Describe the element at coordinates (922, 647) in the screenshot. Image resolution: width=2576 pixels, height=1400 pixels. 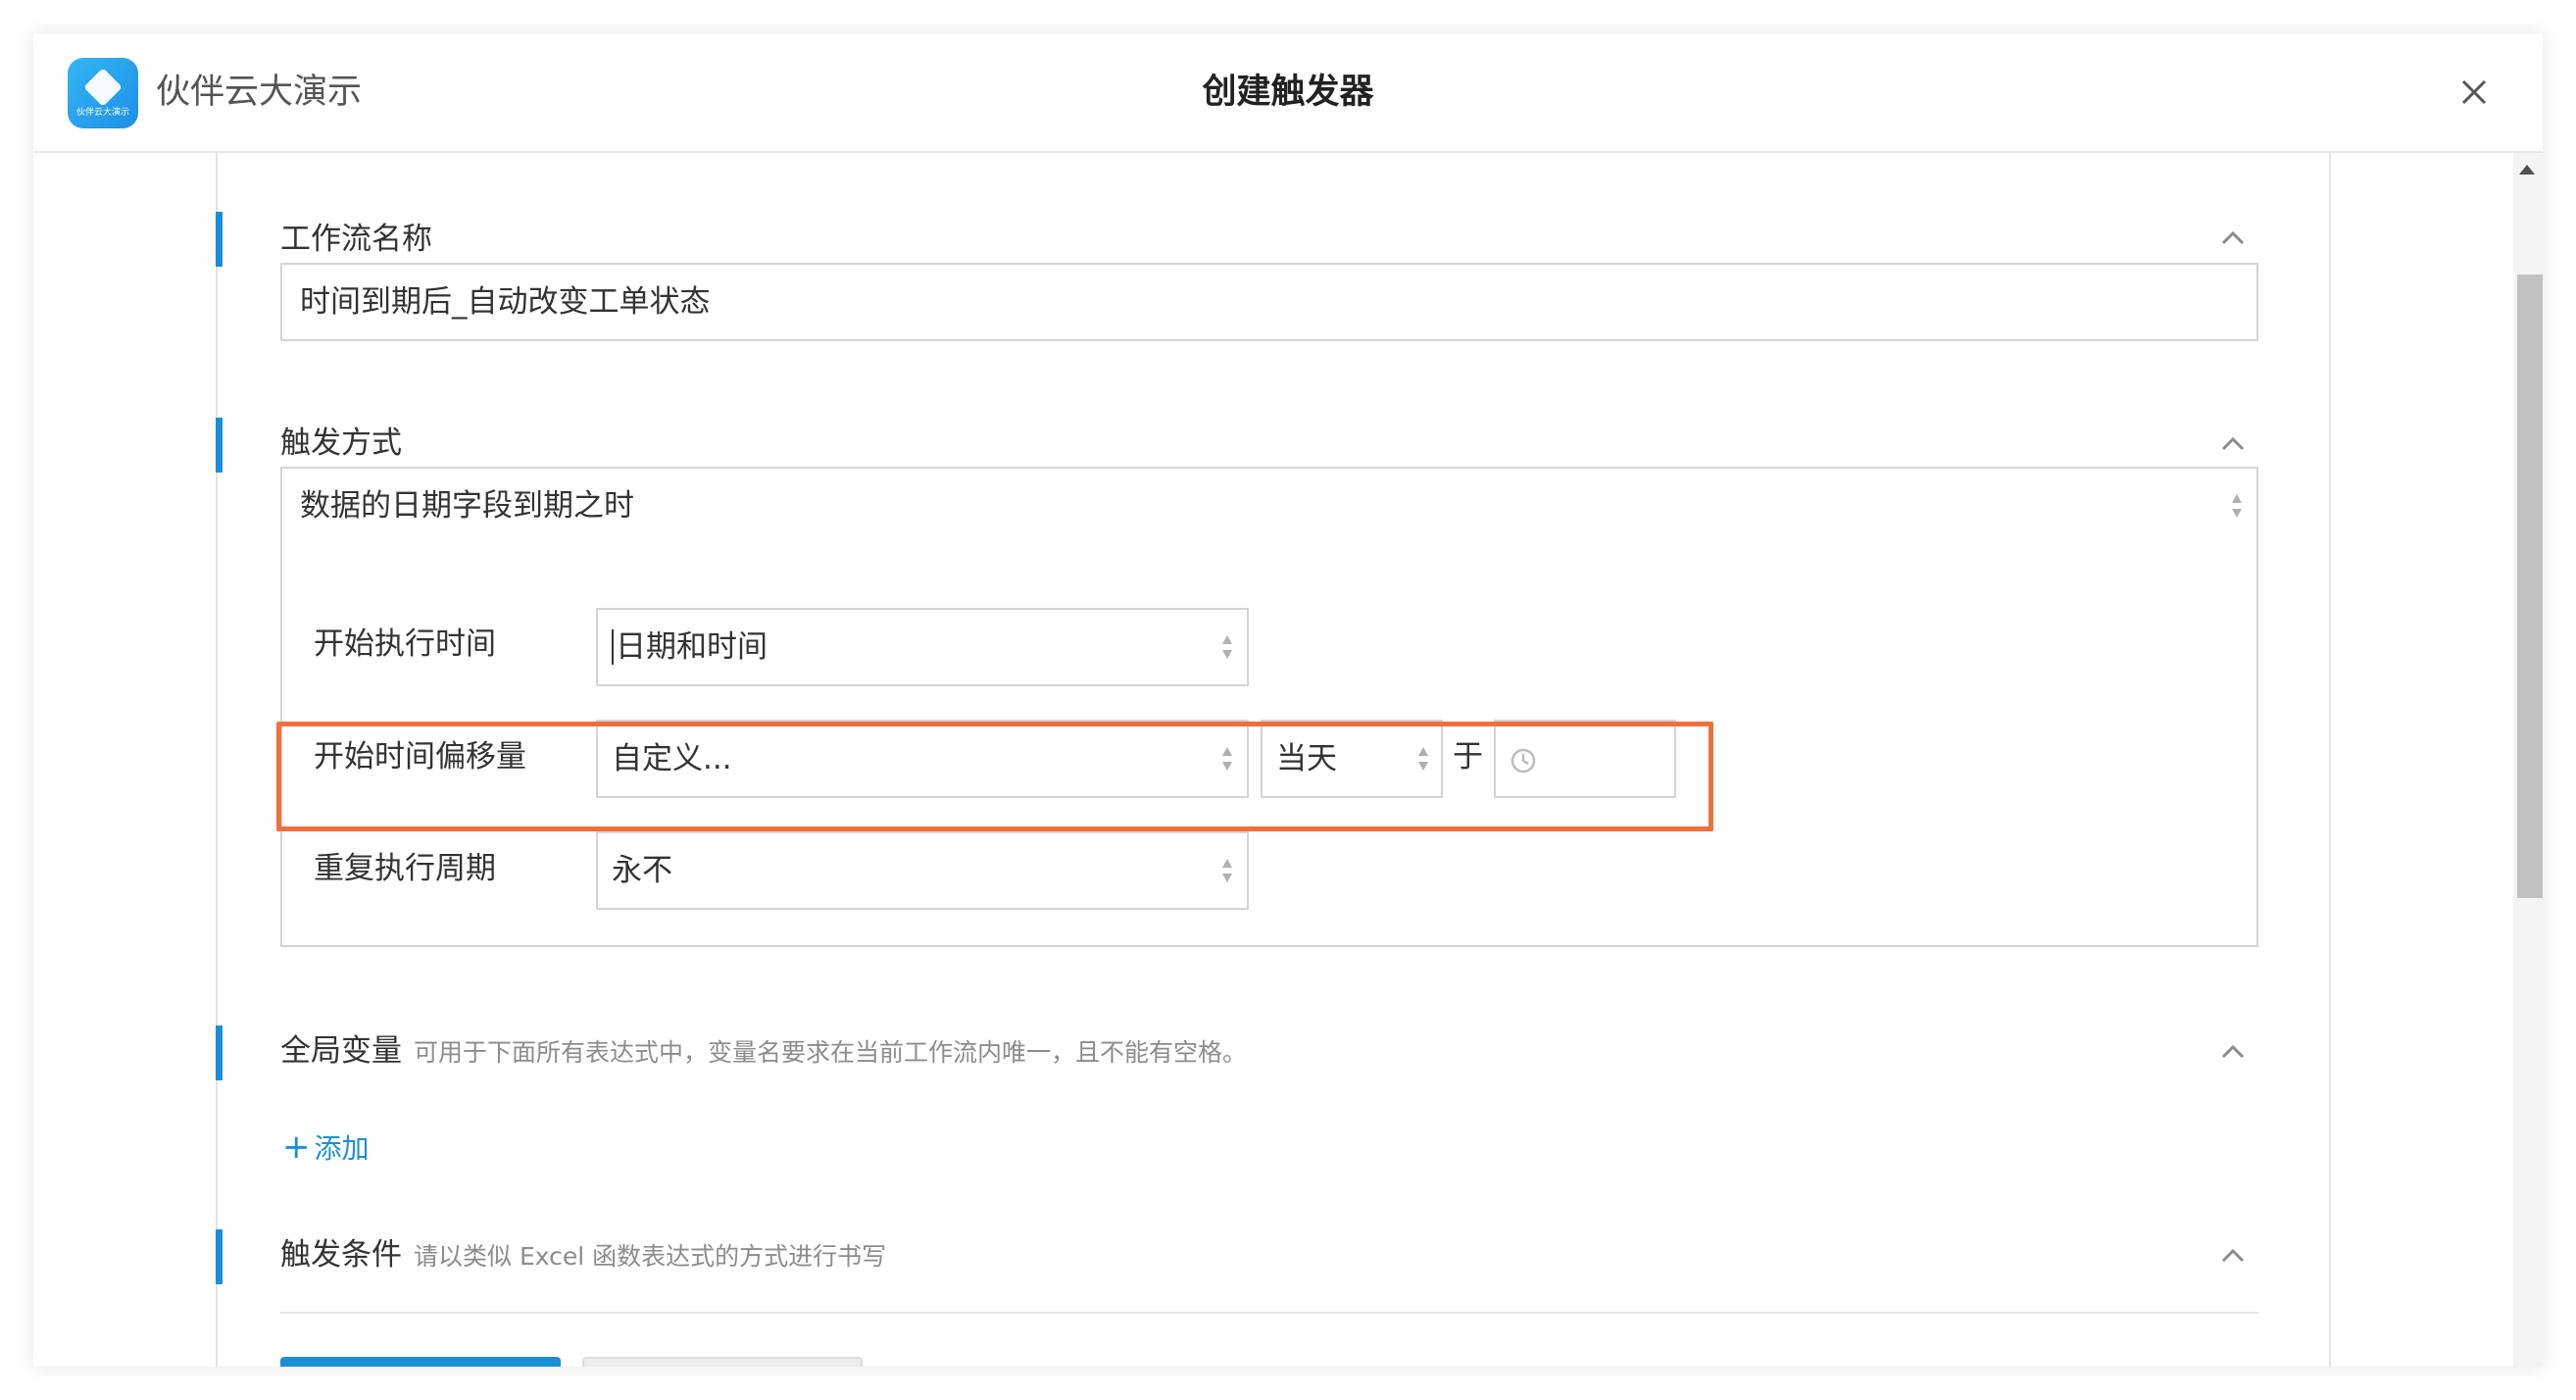
I see `start-time-select: 日期和时间` at that location.